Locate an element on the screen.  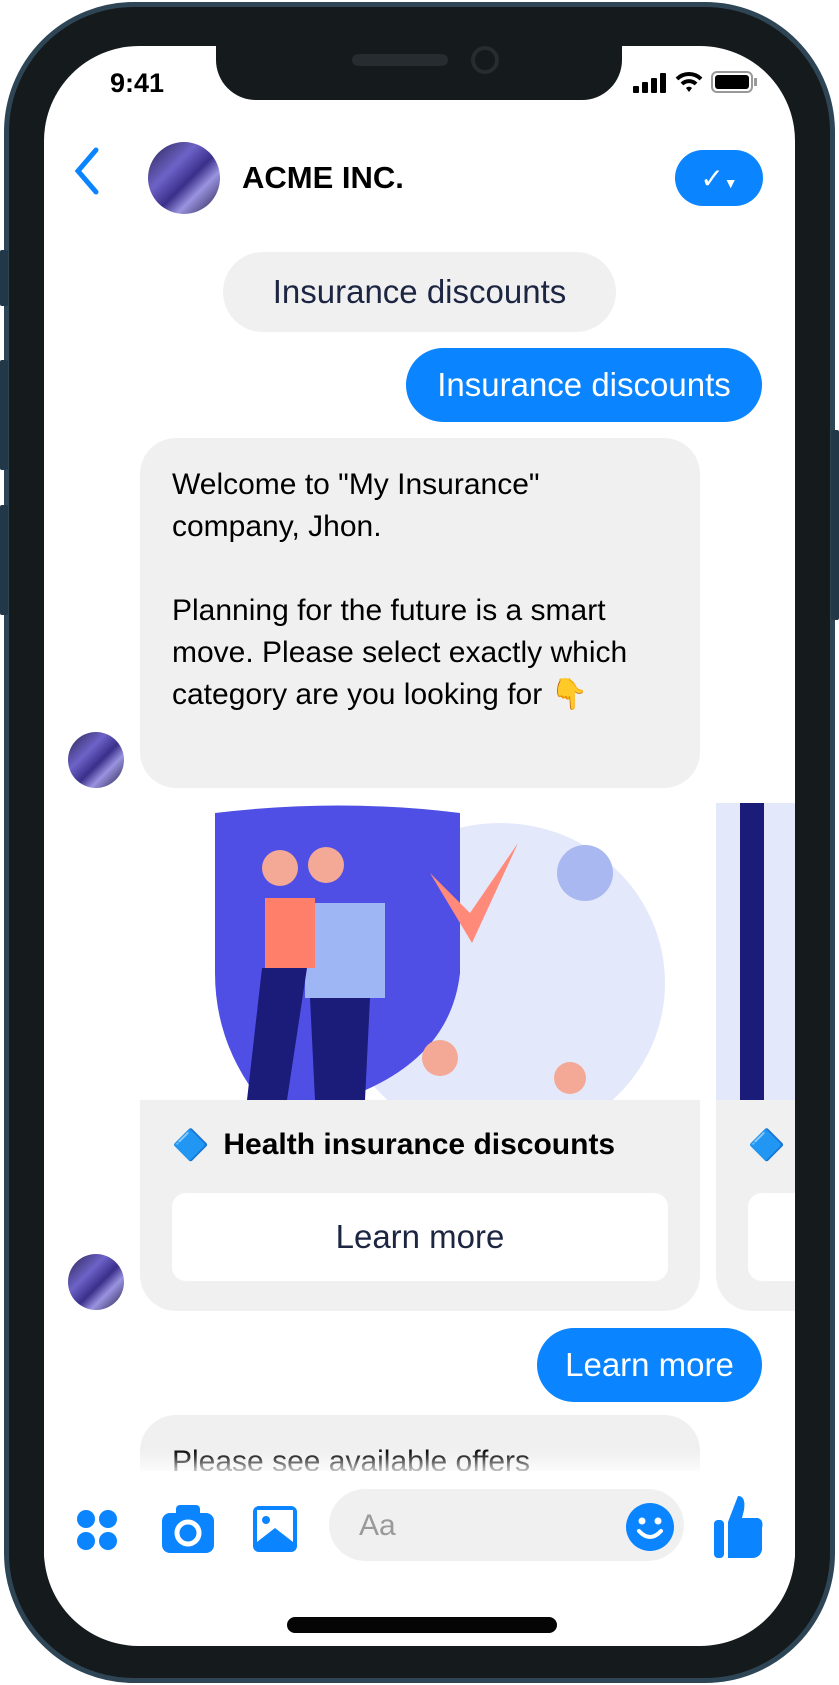
power-button is located at coordinates (835, 525).